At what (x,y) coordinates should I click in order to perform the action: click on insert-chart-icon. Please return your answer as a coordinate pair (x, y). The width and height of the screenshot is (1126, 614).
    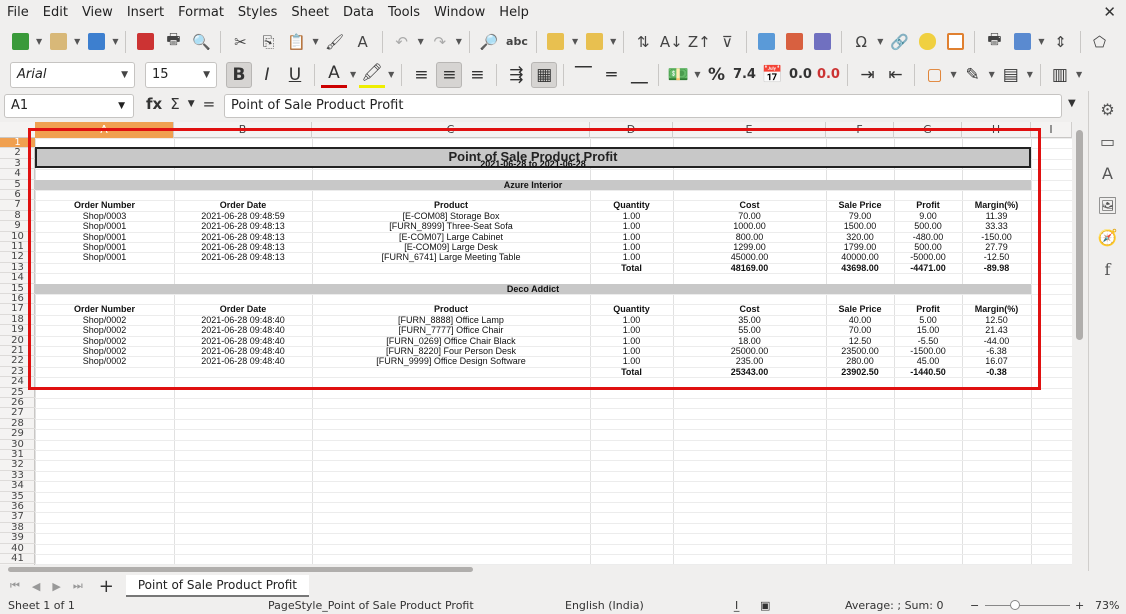
    Looking at the image, I should click on (794, 42).